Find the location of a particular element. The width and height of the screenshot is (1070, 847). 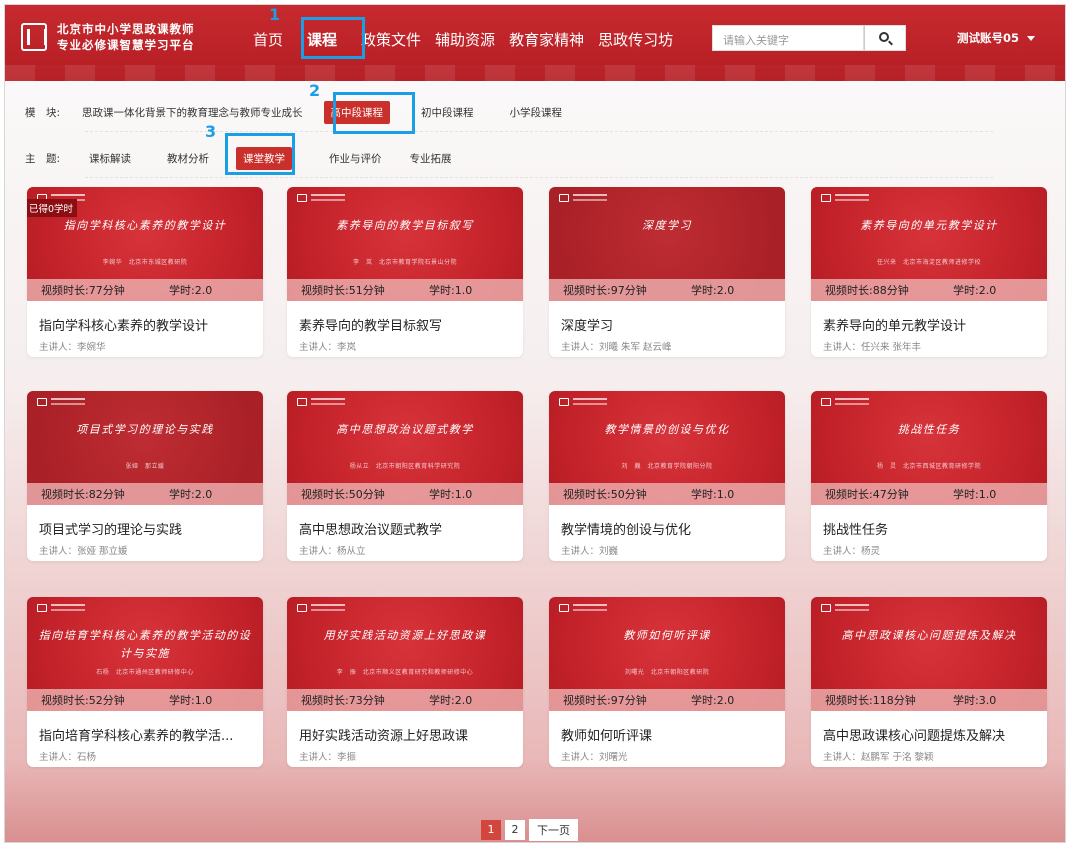

page-2-button: 2 is located at coordinates (515, 830).